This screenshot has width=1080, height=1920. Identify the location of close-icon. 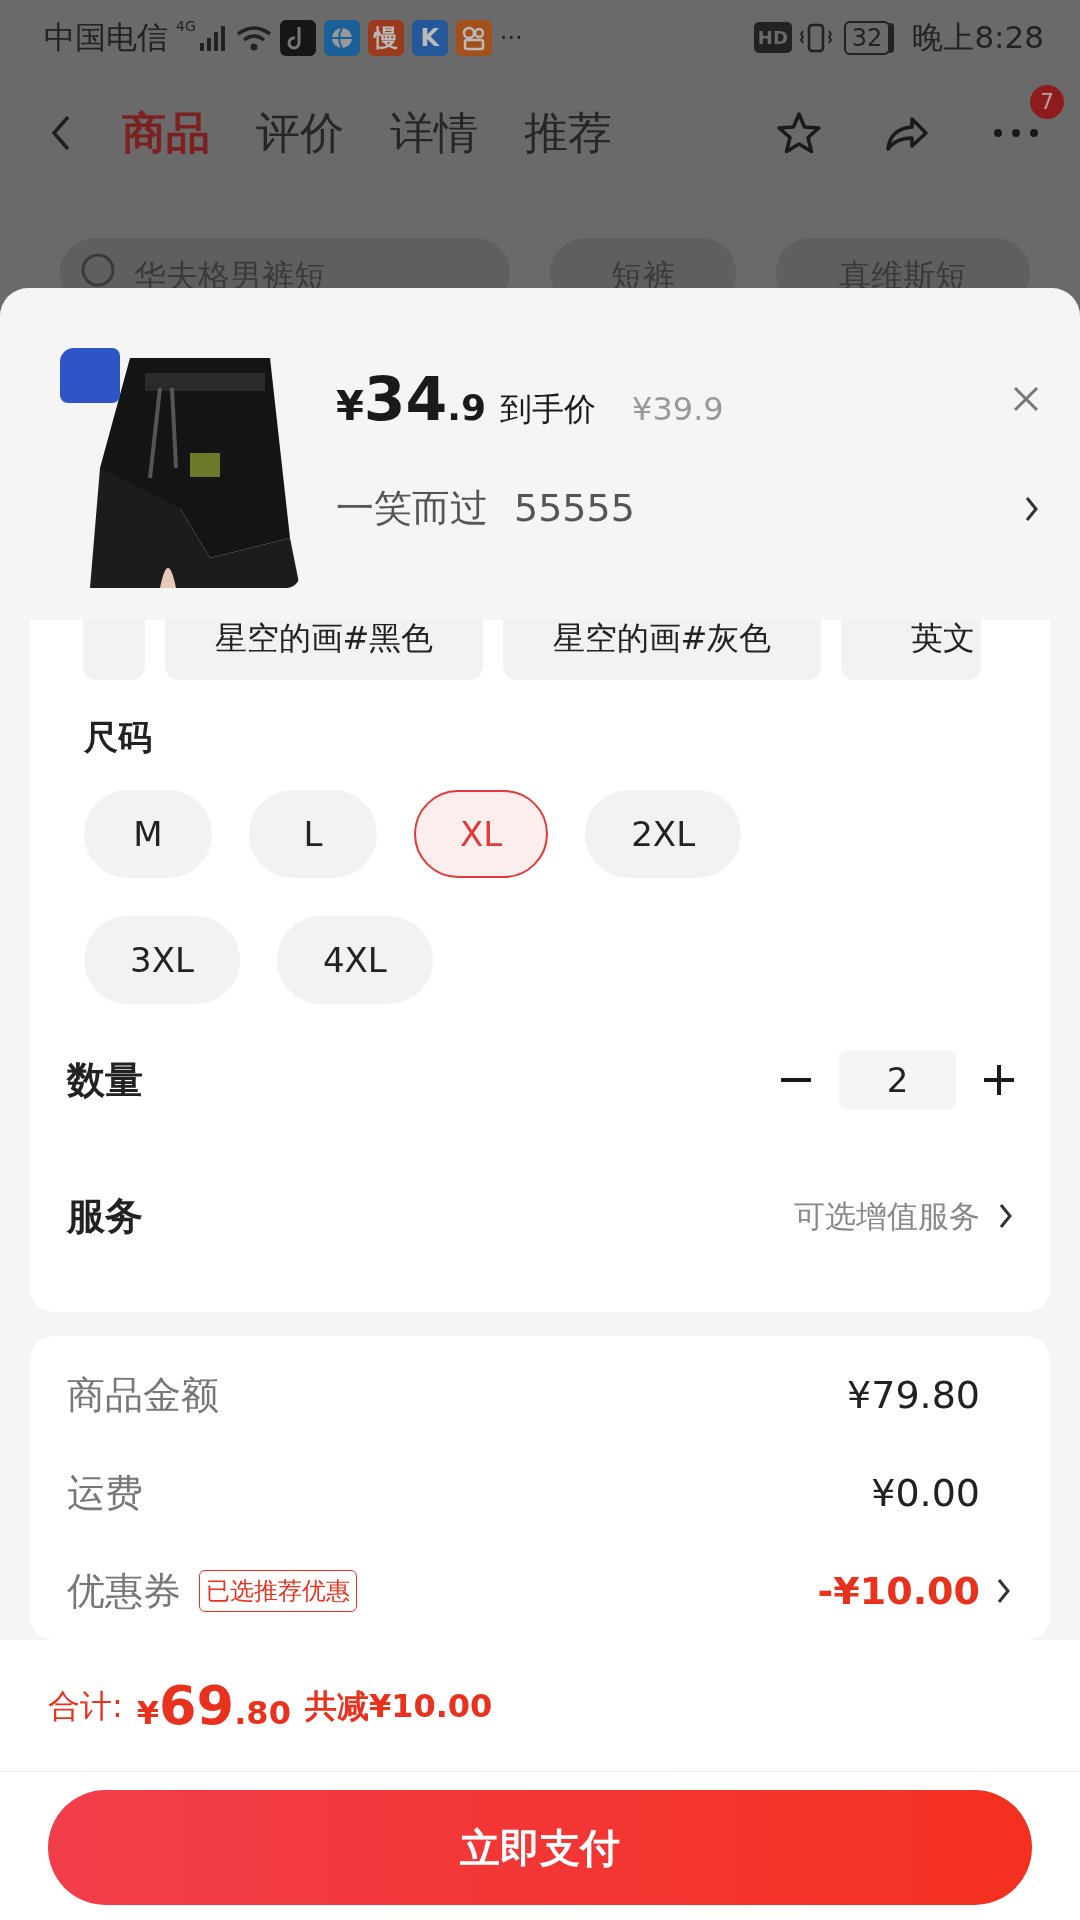
(1026, 399).